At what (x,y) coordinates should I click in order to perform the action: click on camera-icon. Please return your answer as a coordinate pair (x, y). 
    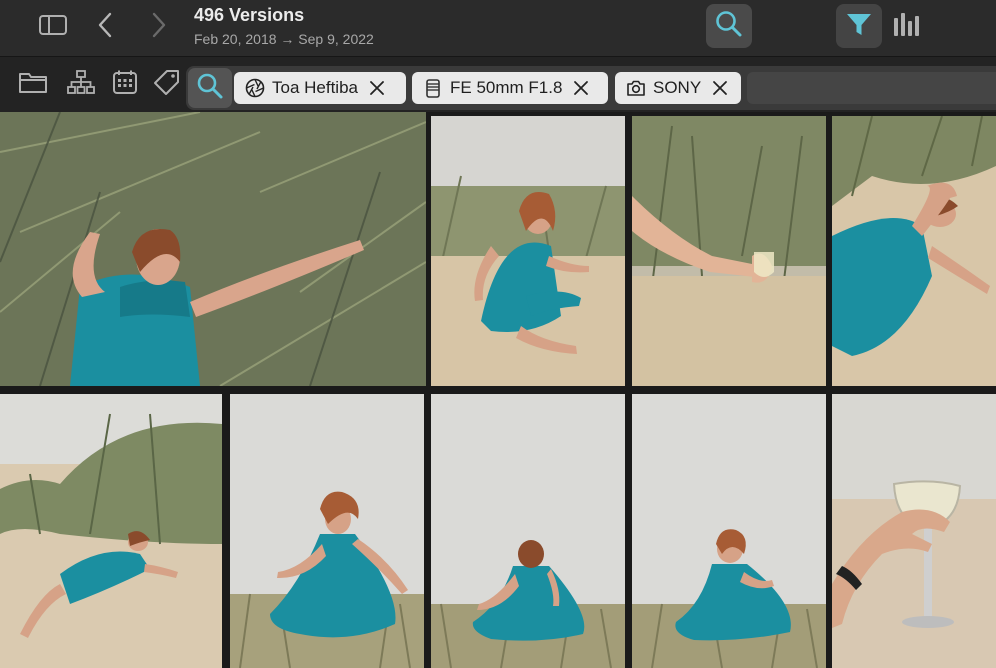
    Looking at the image, I should click on (636, 88).